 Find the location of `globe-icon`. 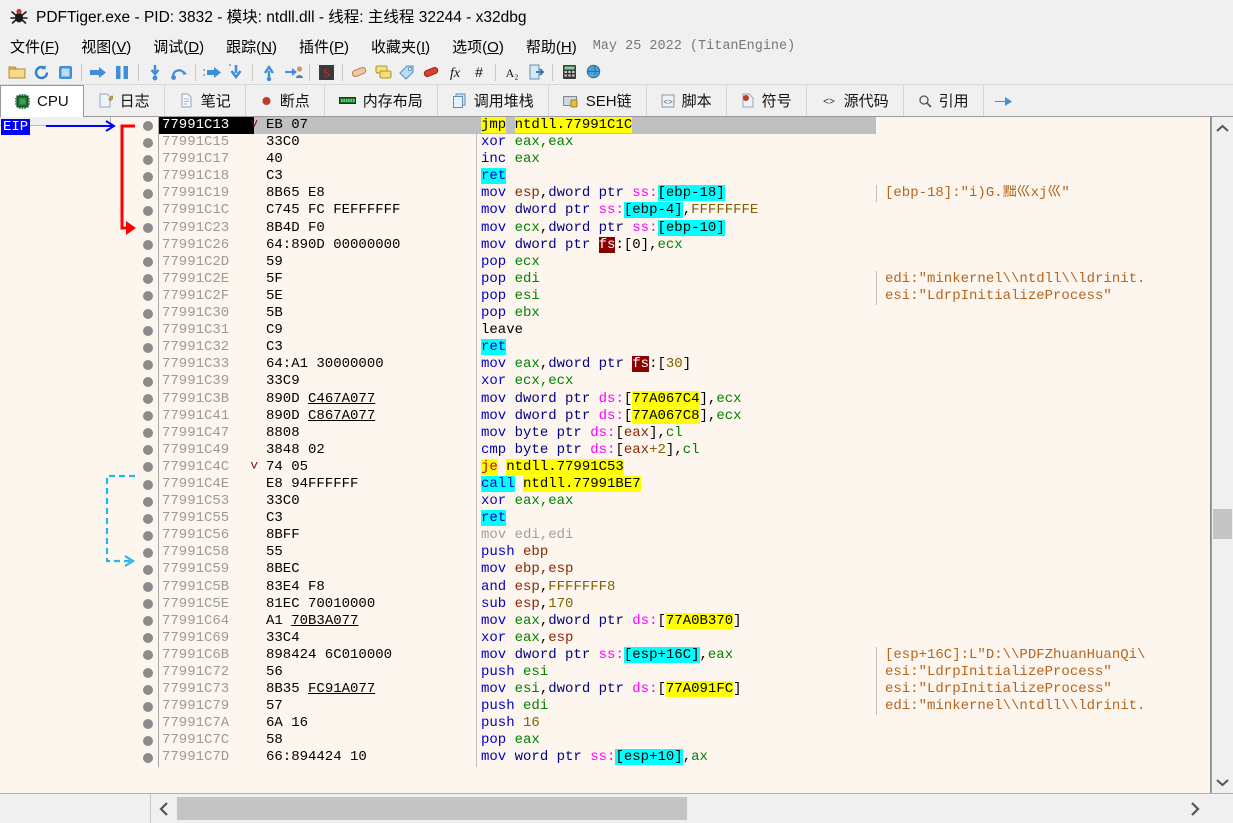

globe-icon is located at coordinates (593, 72).